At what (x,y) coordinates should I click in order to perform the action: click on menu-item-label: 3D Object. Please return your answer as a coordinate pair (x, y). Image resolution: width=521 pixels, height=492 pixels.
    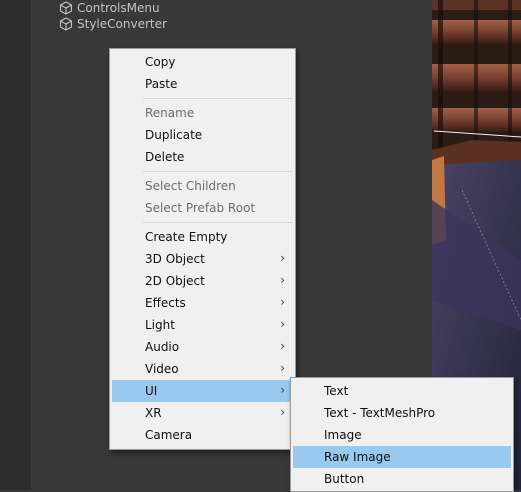
    Looking at the image, I should click on (175, 259).